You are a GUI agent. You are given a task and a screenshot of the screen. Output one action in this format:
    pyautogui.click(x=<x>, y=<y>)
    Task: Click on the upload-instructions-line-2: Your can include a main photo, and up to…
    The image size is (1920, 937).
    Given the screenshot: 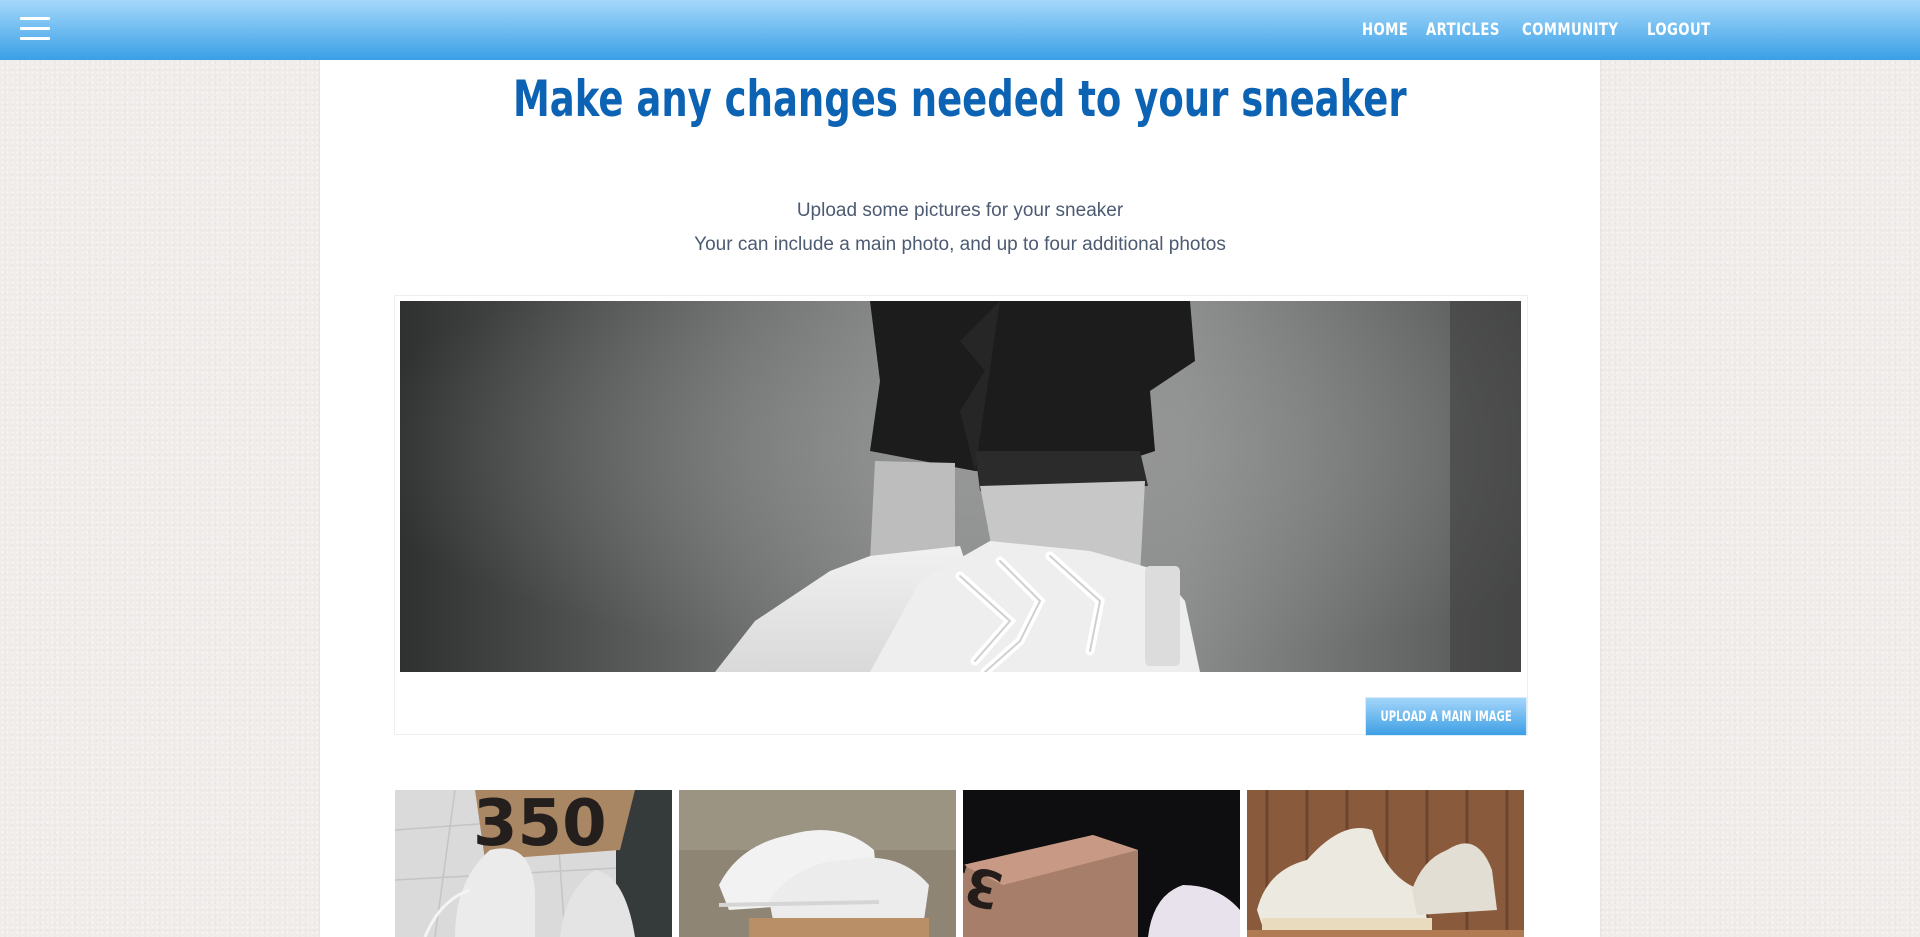 What is the action you would take?
    pyautogui.click(x=960, y=244)
    